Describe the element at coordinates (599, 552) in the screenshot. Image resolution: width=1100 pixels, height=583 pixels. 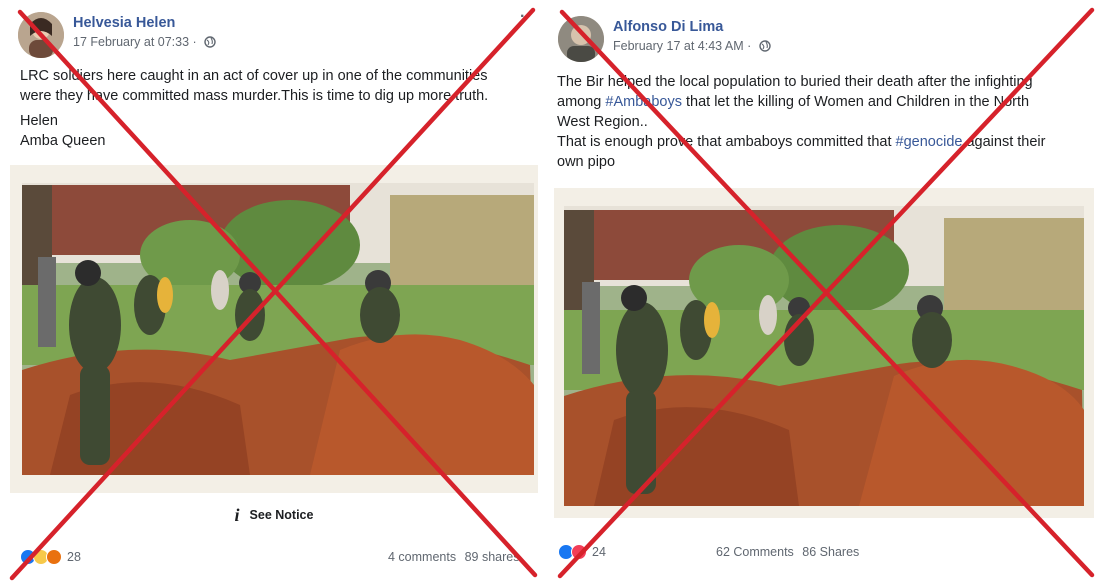
I see `reaction-count: 24` at that location.